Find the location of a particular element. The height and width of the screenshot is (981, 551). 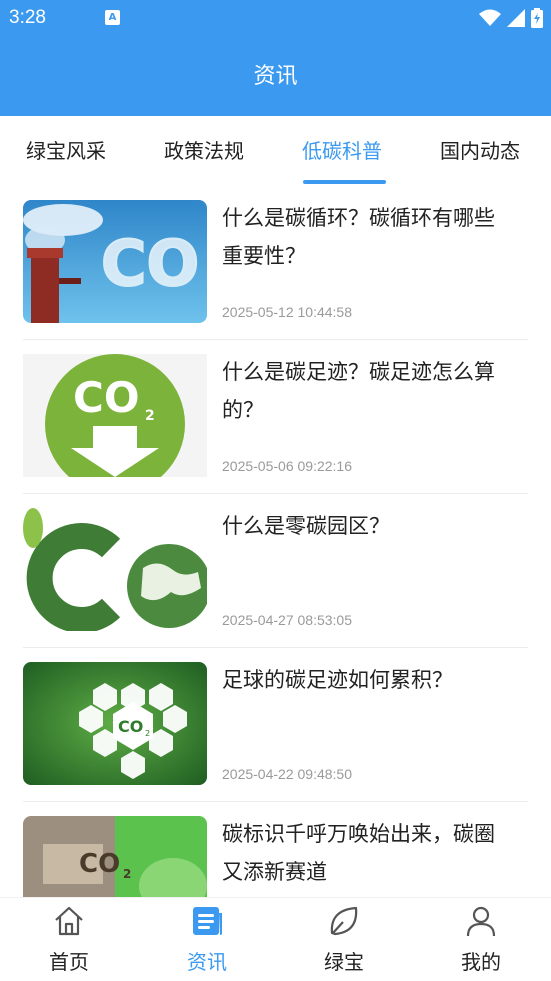

article-title: 什么是碳循环？碳循环有哪些重要性？ is located at coordinates (367, 237).